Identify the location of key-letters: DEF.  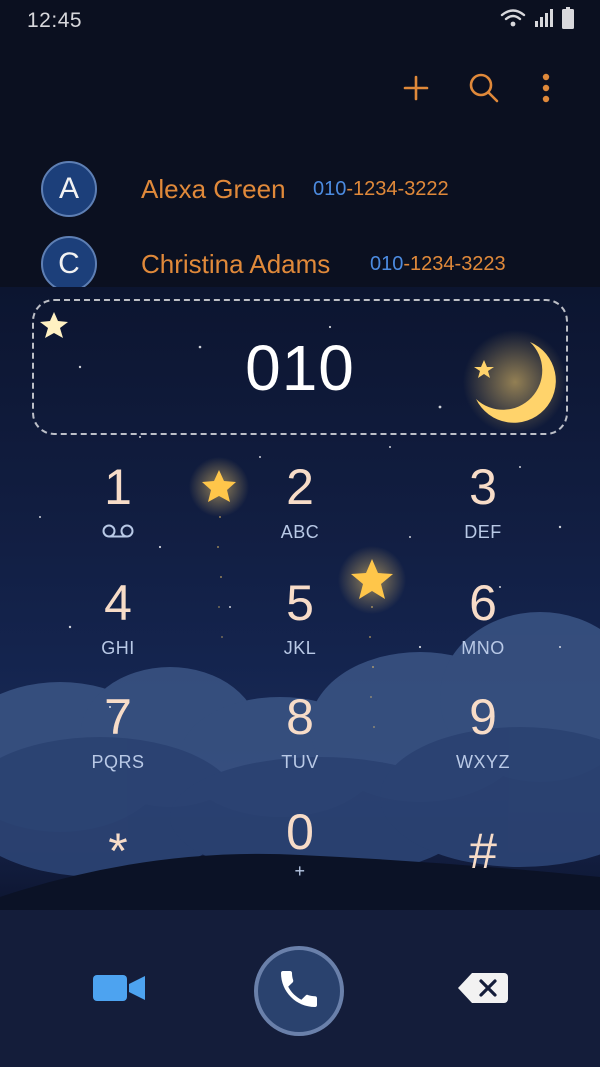
(483, 532).